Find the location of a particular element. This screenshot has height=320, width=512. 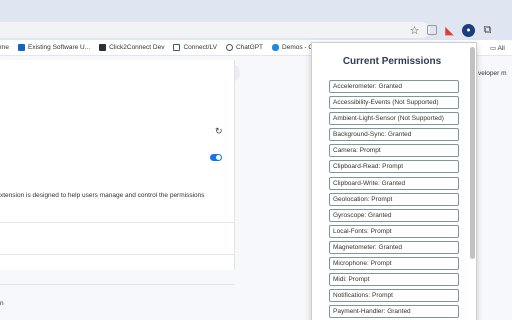

star-icon: ☆ is located at coordinates (414, 30).